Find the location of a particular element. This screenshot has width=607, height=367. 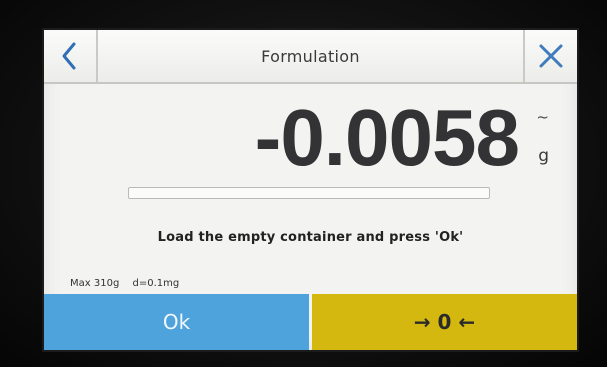

close-button is located at coordinates (550, 56).